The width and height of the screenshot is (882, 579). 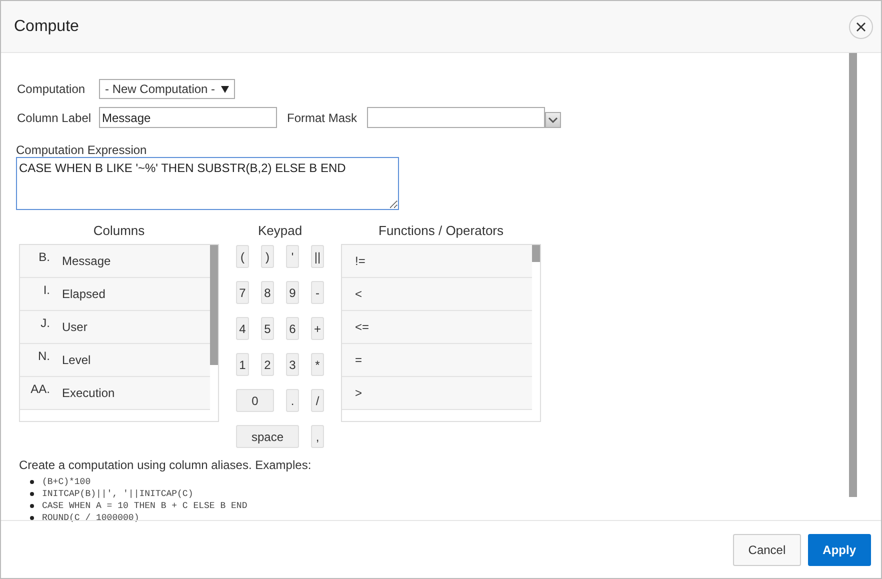 I want to click on dropdown-button, so click(x=553, y=120).